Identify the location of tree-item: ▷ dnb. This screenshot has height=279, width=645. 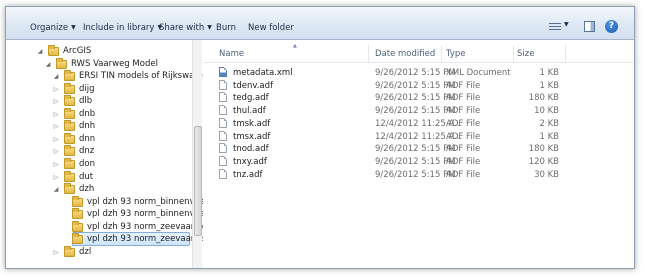
(99, 114).